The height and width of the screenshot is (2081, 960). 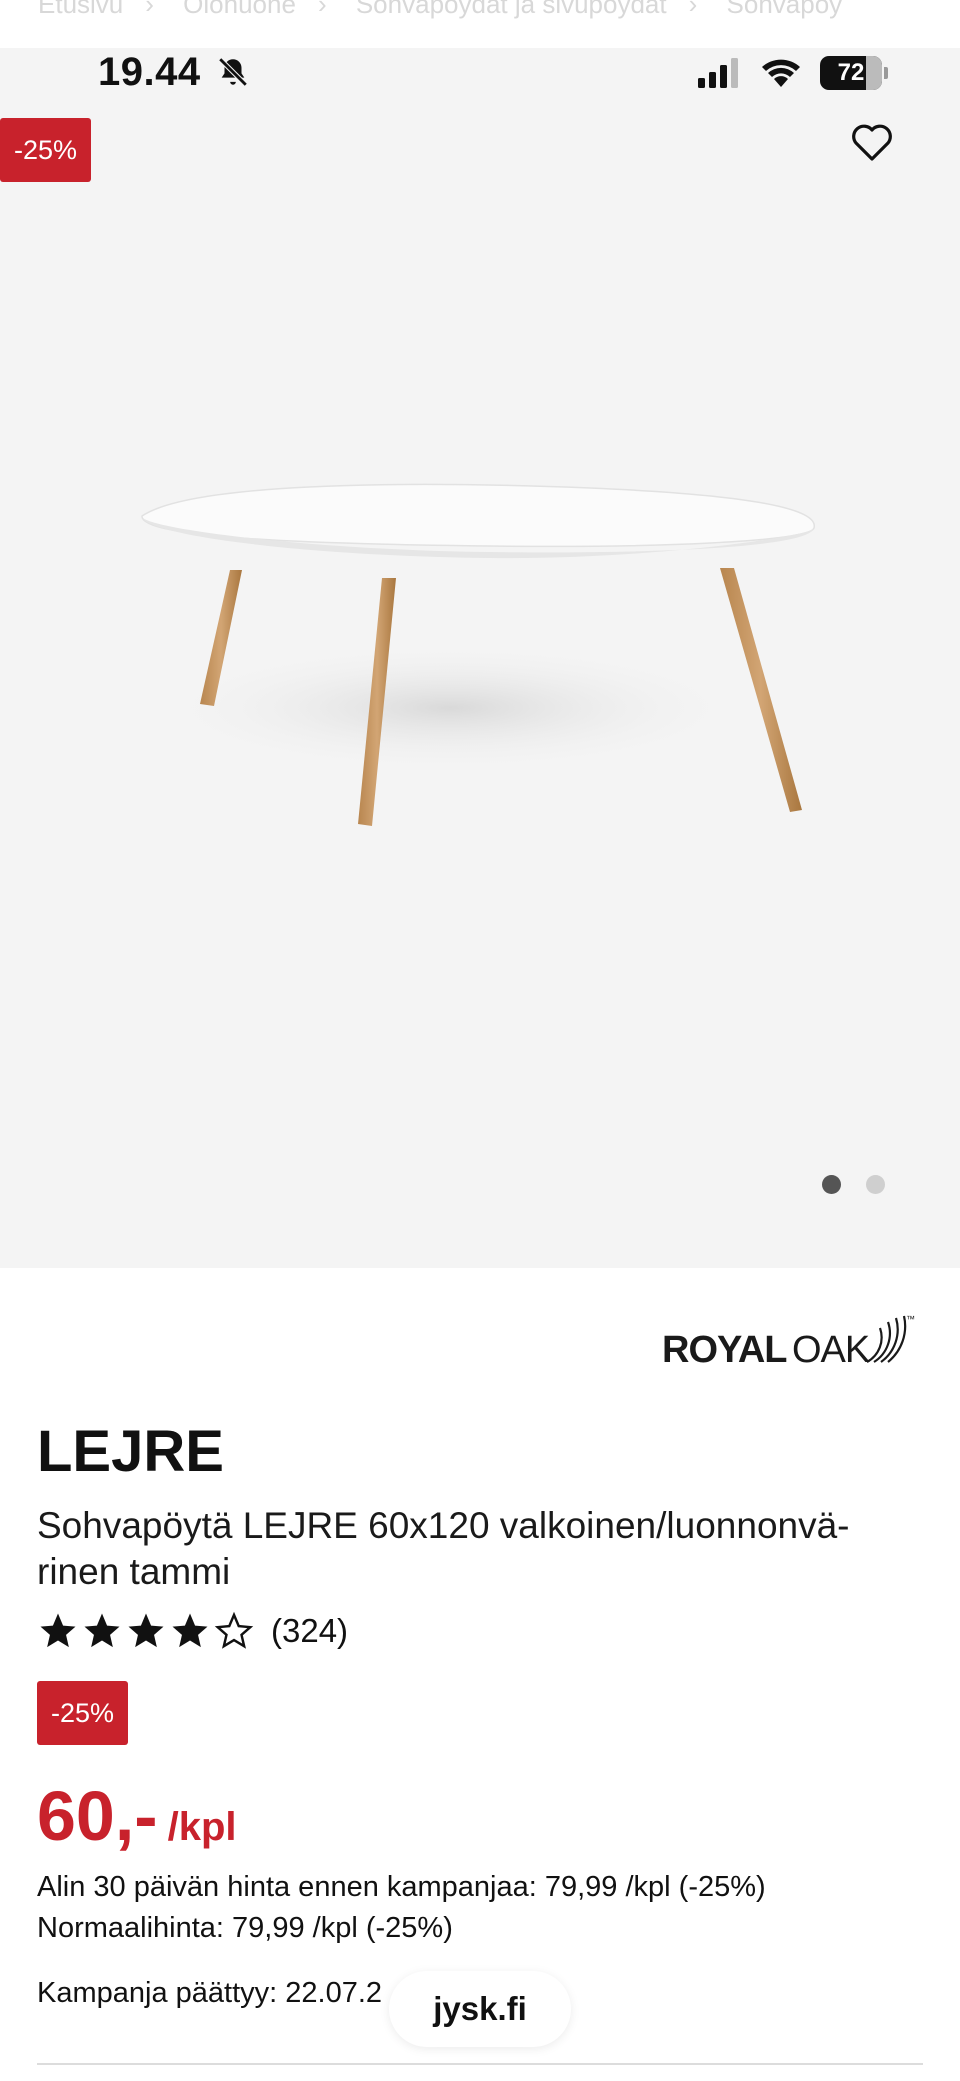 What do you see at coordinates (480, 2009) in the screenshot?
I see `browser-url-pill: jysk.fi` at bounding box center [480, 2009].